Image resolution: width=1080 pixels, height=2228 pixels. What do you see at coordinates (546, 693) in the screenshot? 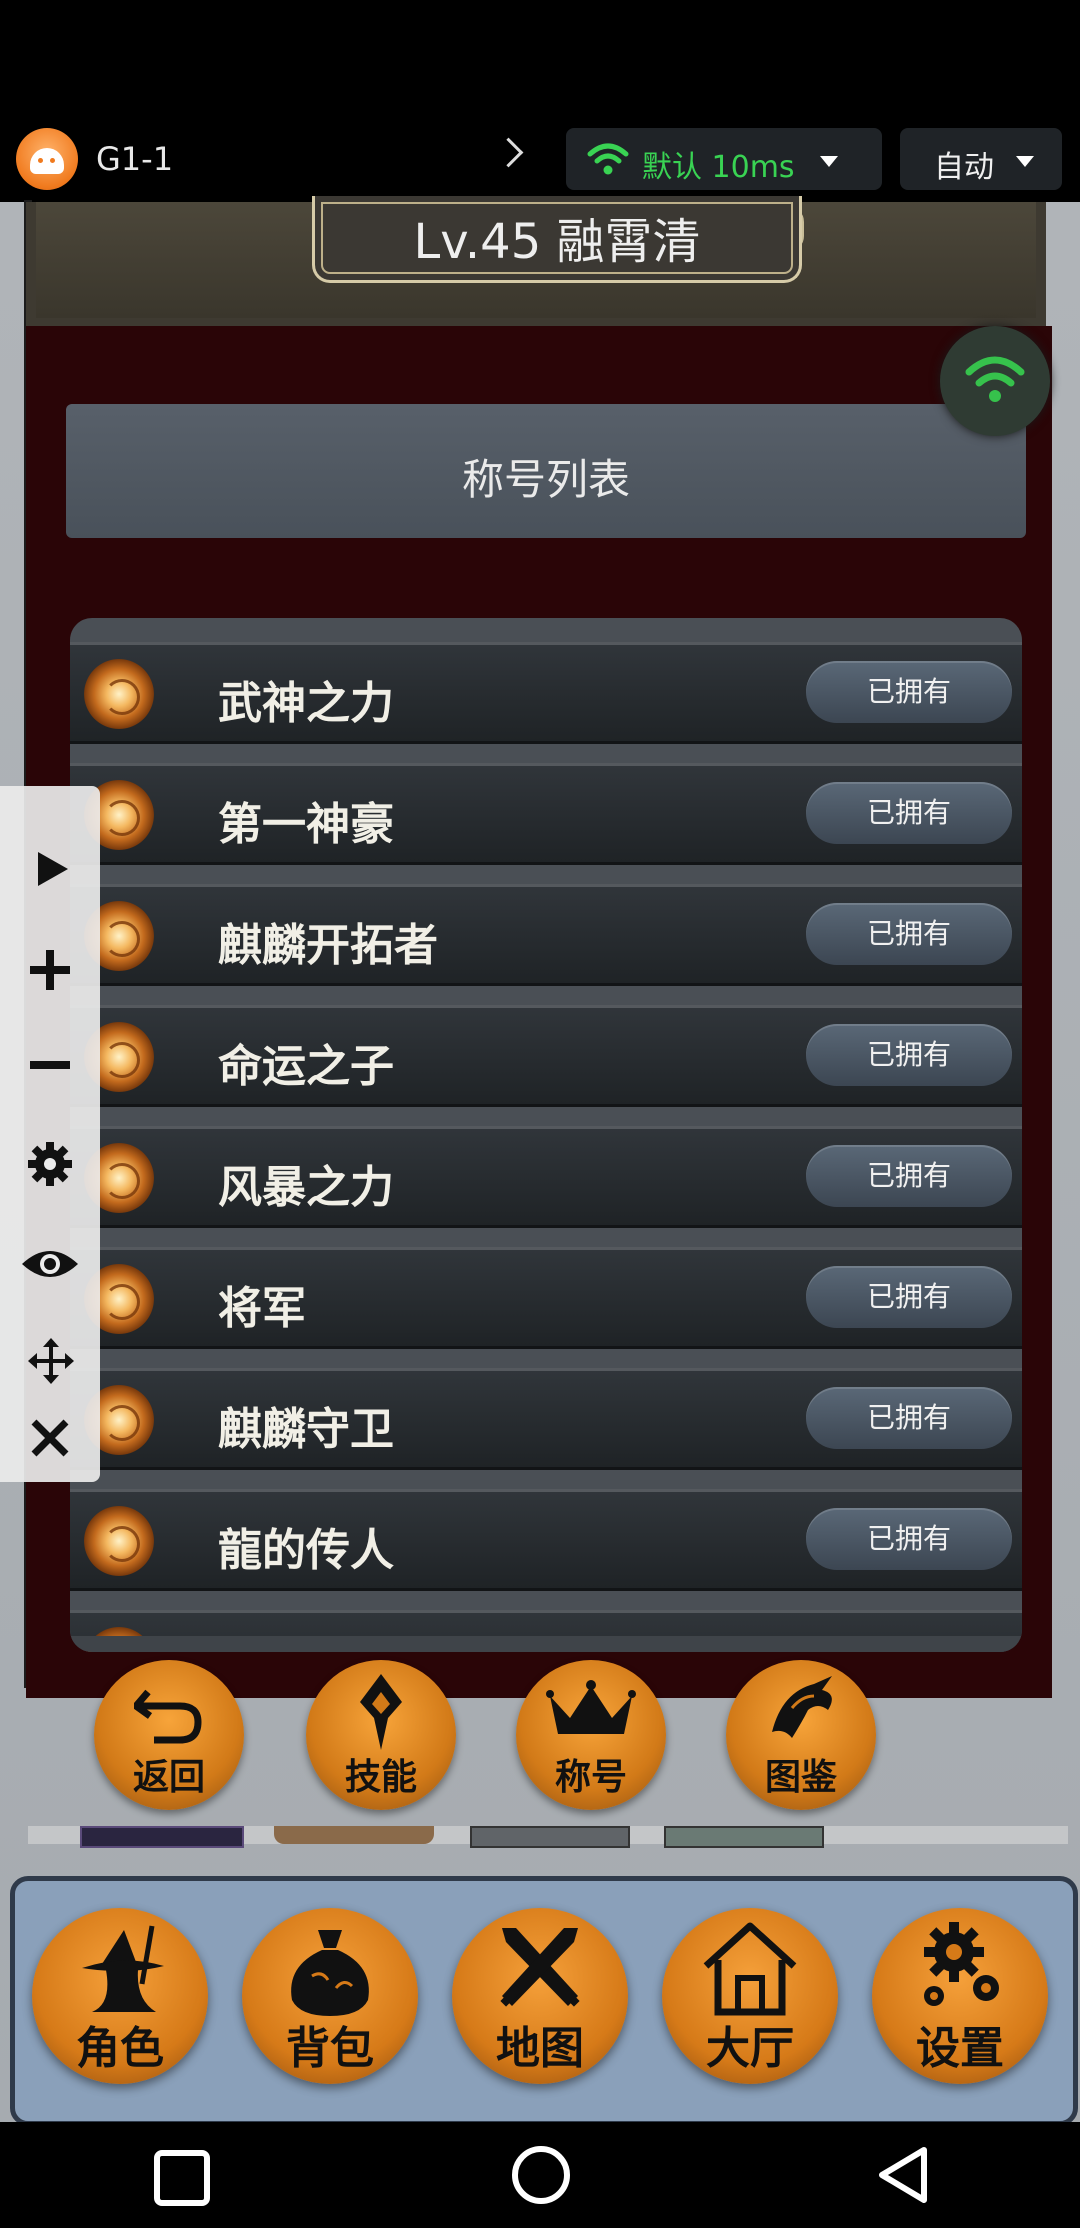
I see `list-item: 武神之力 已拥有` at bounding box center [546, 693].